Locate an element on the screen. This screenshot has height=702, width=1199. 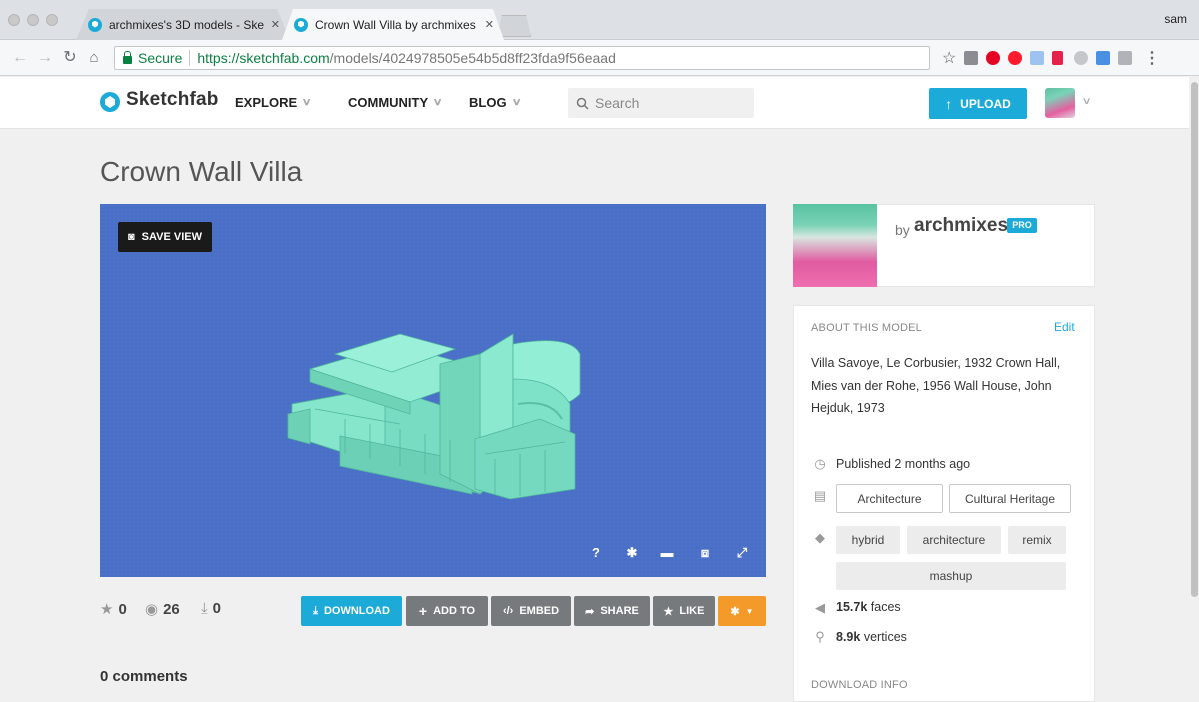
window-zoom-button is located at coordinates (52, 20).